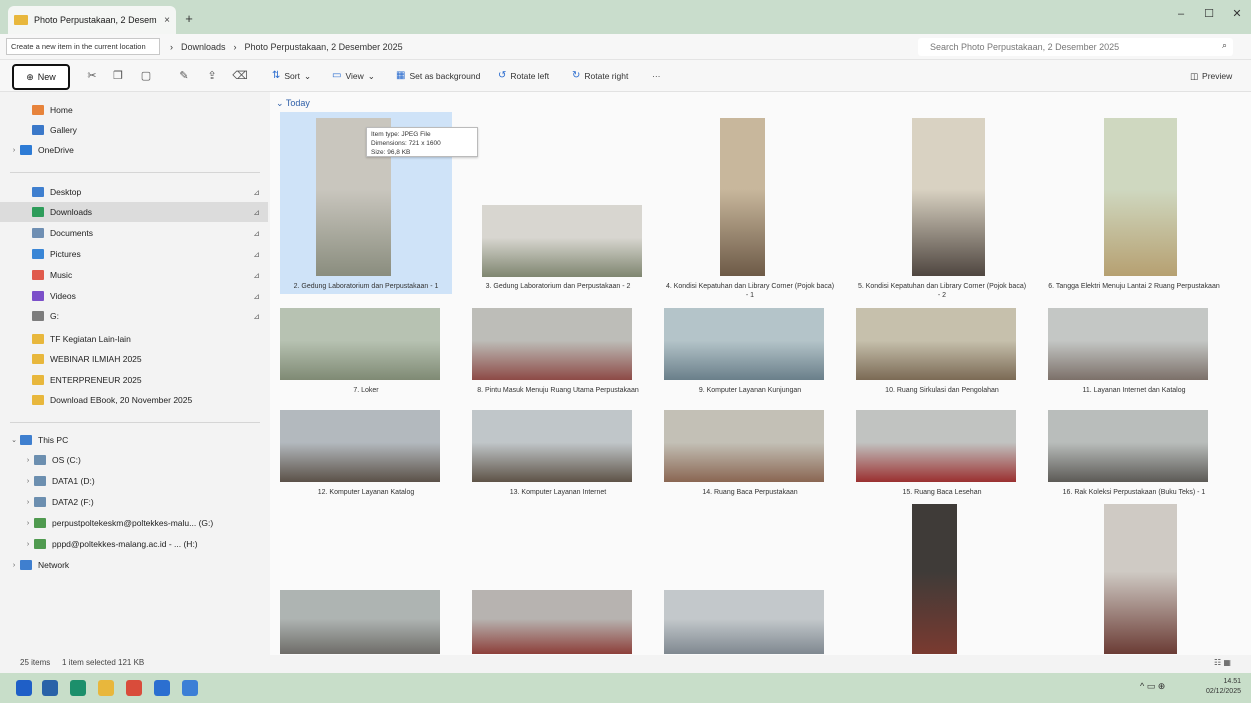  Describe the element at coordinates (600, 76) in the screenshot. I see `rotate-right-button: ↻ Rotate right` at that location.